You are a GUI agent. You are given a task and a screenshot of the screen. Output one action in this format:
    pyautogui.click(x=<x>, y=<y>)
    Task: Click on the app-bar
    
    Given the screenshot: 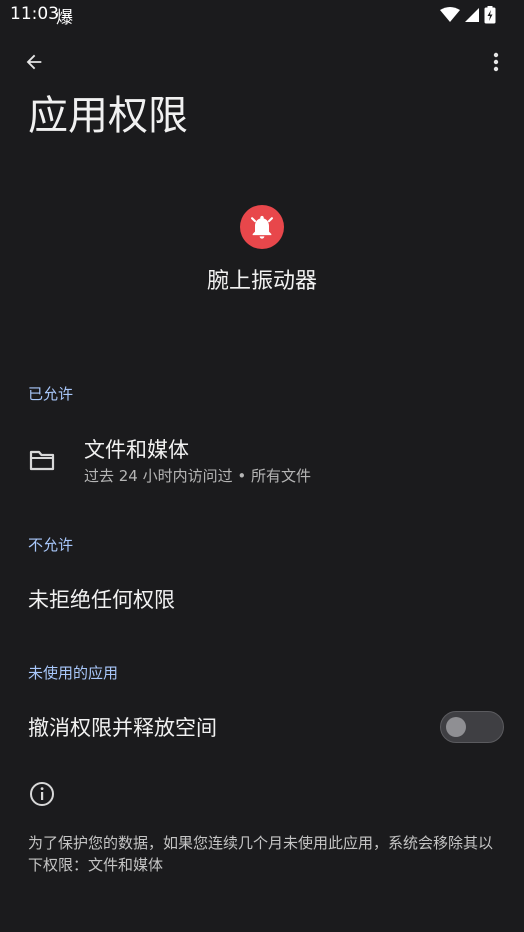 What is the action you would take?
    pyautogui.click(x=262, y=62)
    